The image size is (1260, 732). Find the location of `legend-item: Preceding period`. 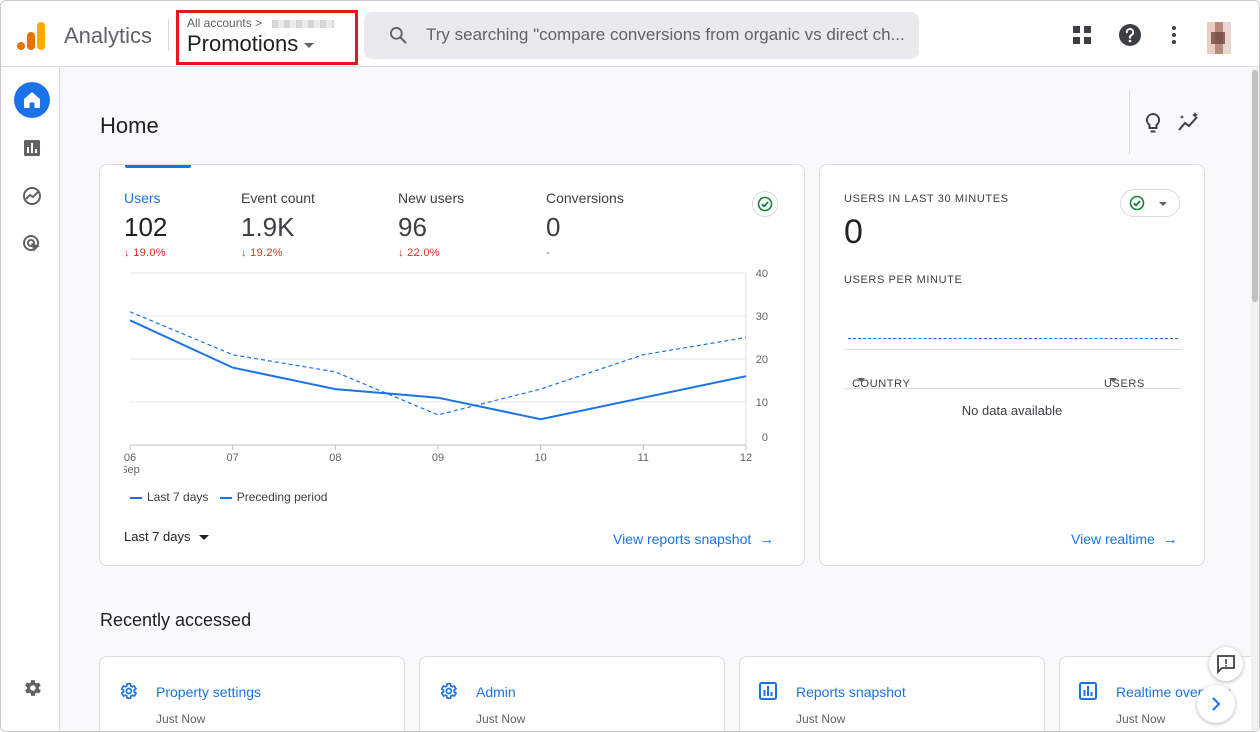

legend-item: Preceding period is located at coordinates (282, 497).